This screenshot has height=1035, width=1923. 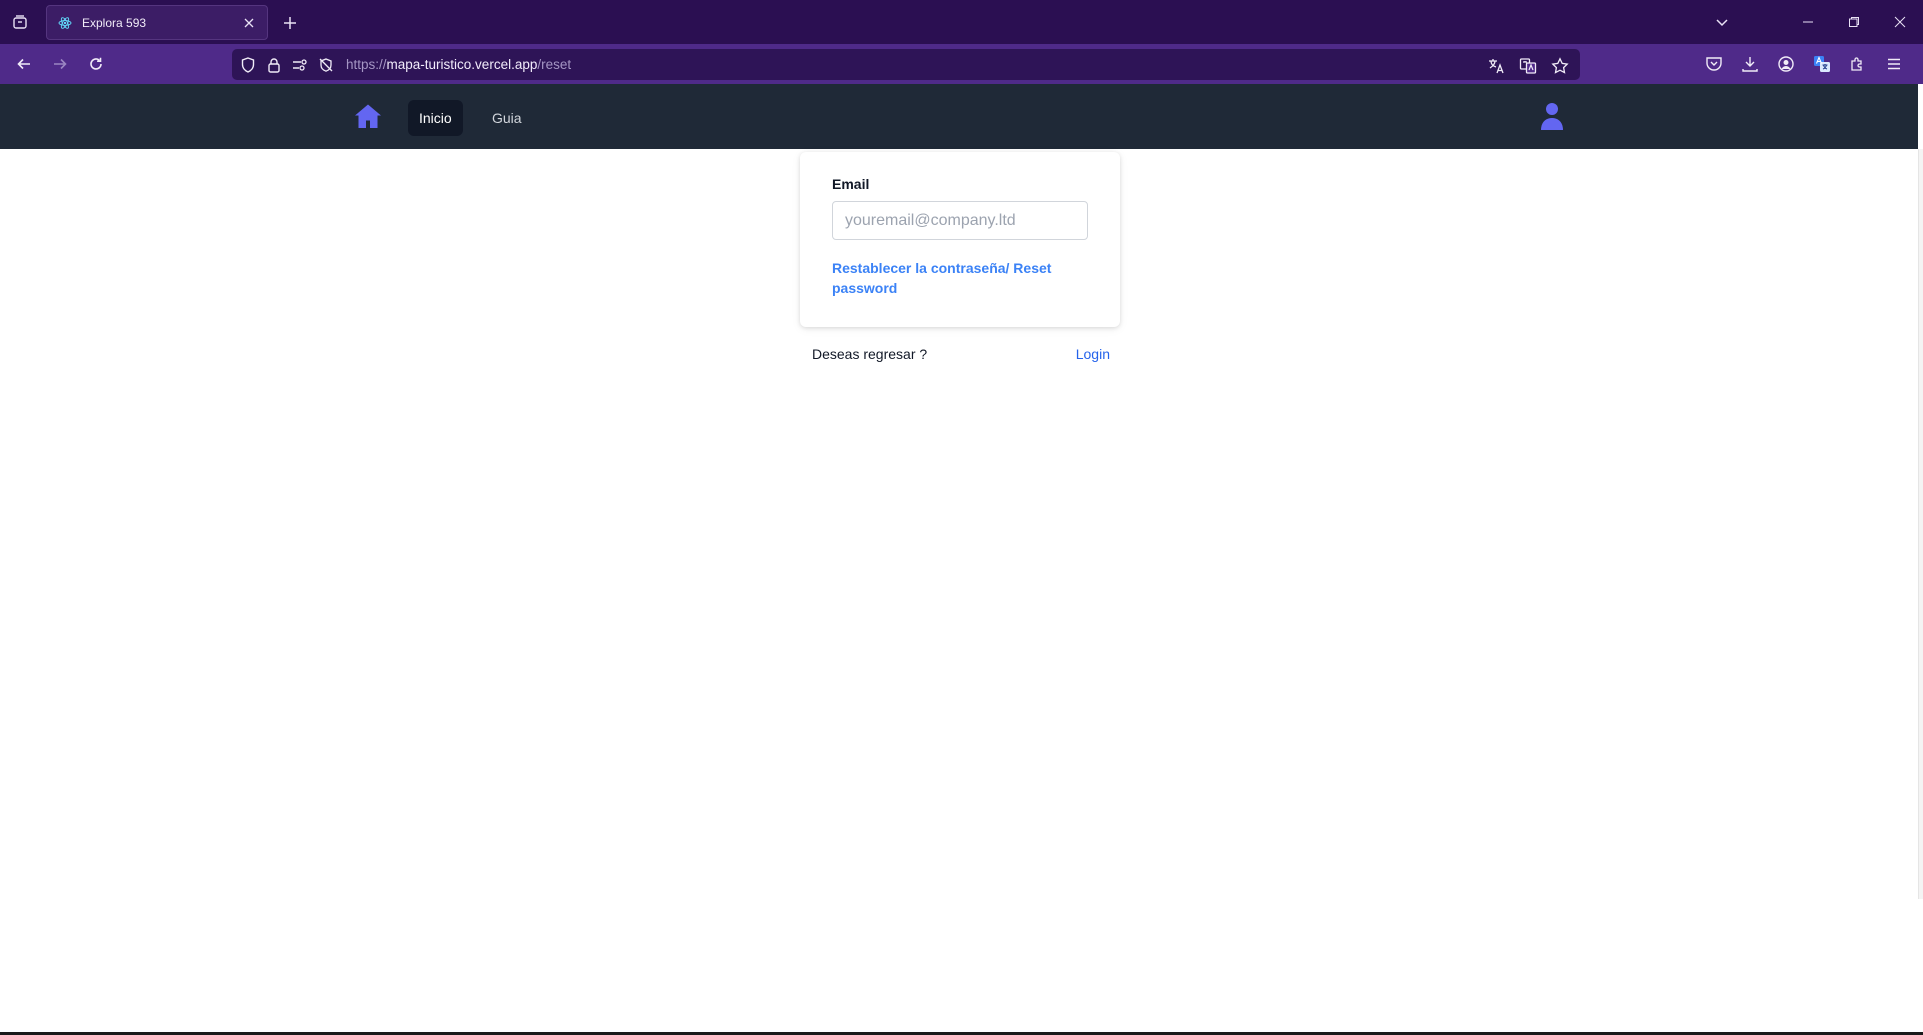 I want to click on browser-nav-bar: https://mapa-turistico.vercel.app/reset, so click(x=961, y=64).